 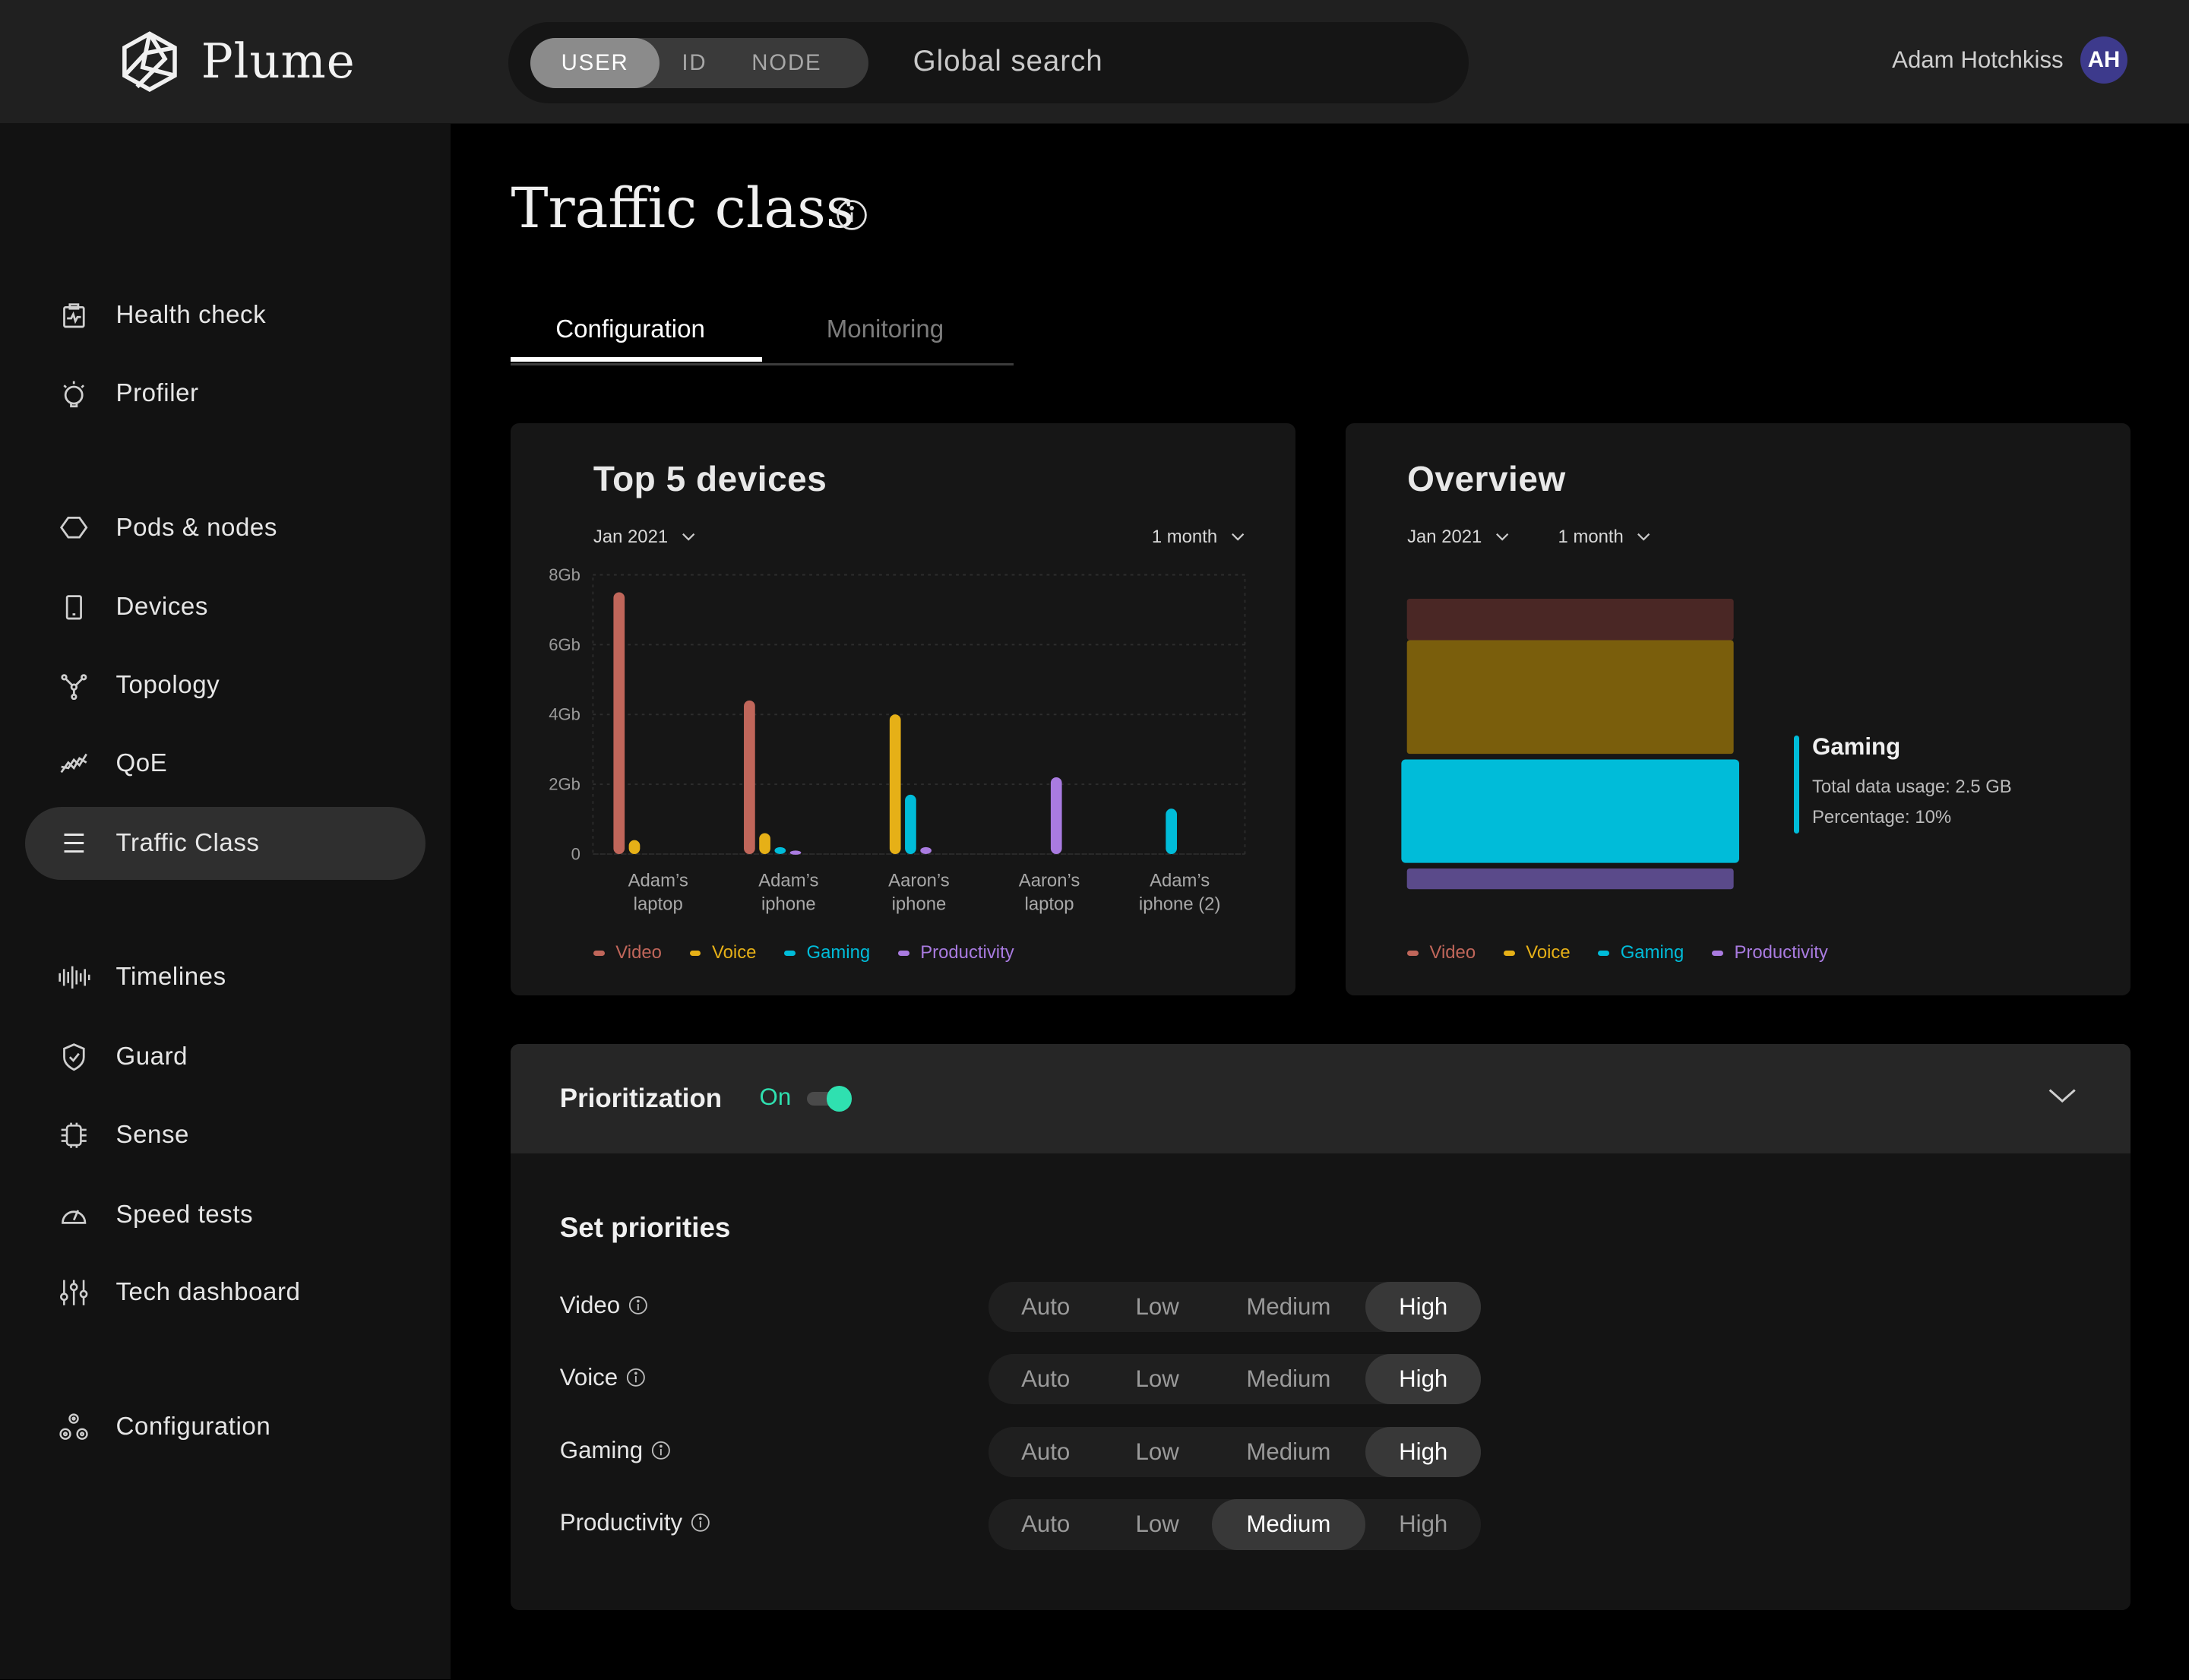 What do you see at coordinates (151, 1056) in the screenshot?
I see `sidebar-item-label: Guard` at bounding box center [151, 1056].